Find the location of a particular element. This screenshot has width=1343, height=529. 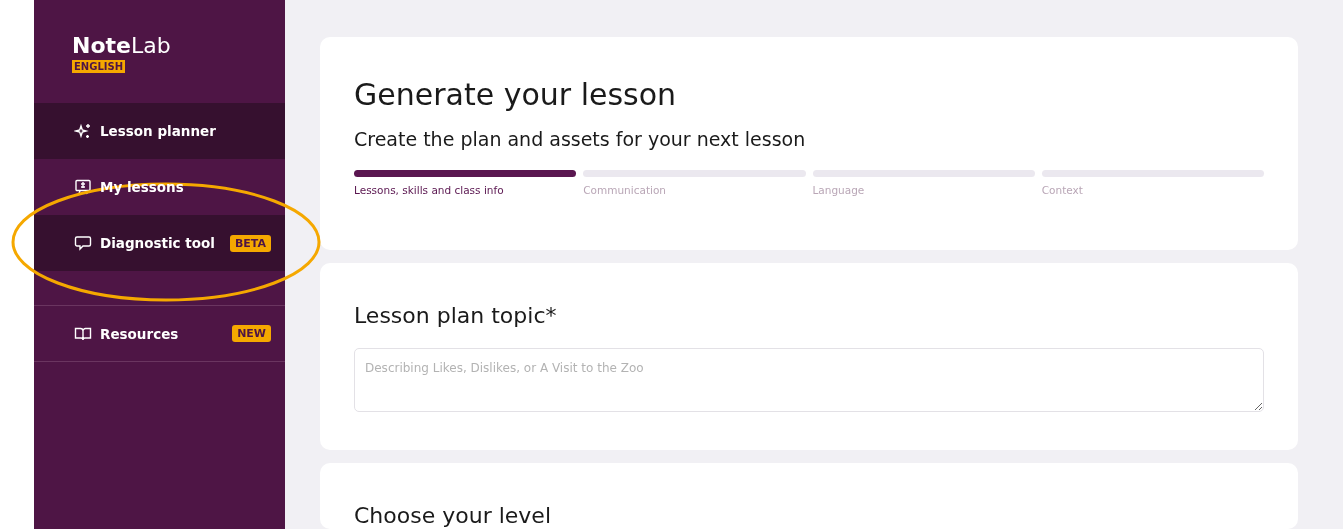

presentation-board-icon is located at coordinates (83, 187).